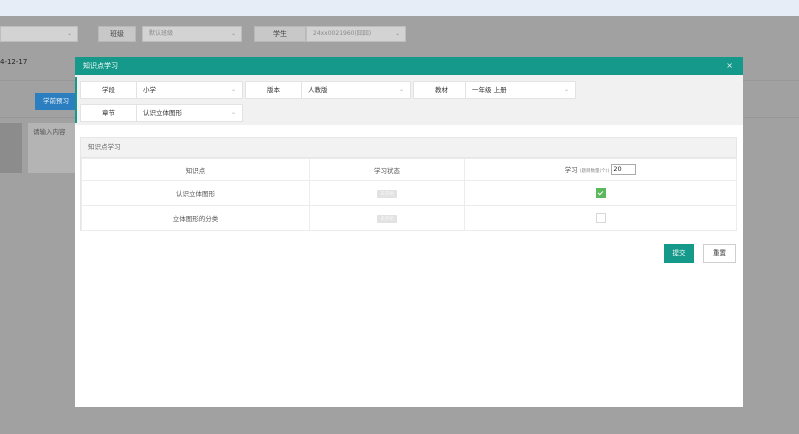  I want to click on modal-header: 知识点学习 ×, so click(409, 66).